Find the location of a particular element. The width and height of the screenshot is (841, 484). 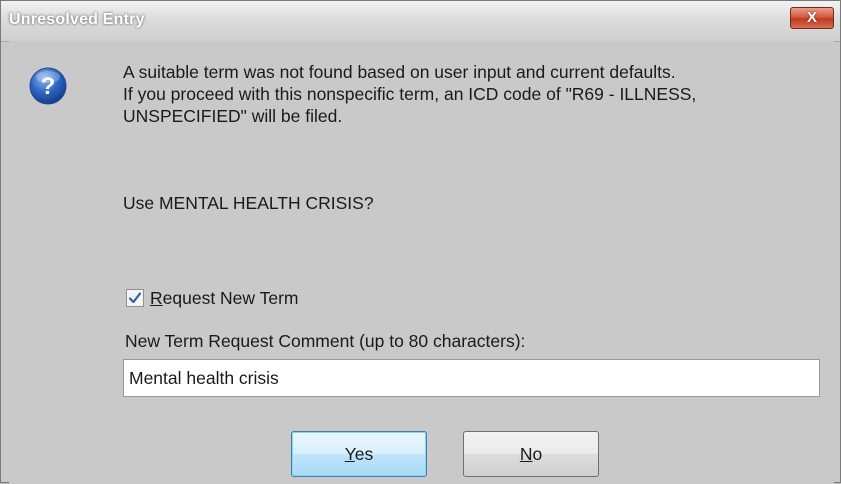

question-icon: ? is located at coordinates (48, 86).